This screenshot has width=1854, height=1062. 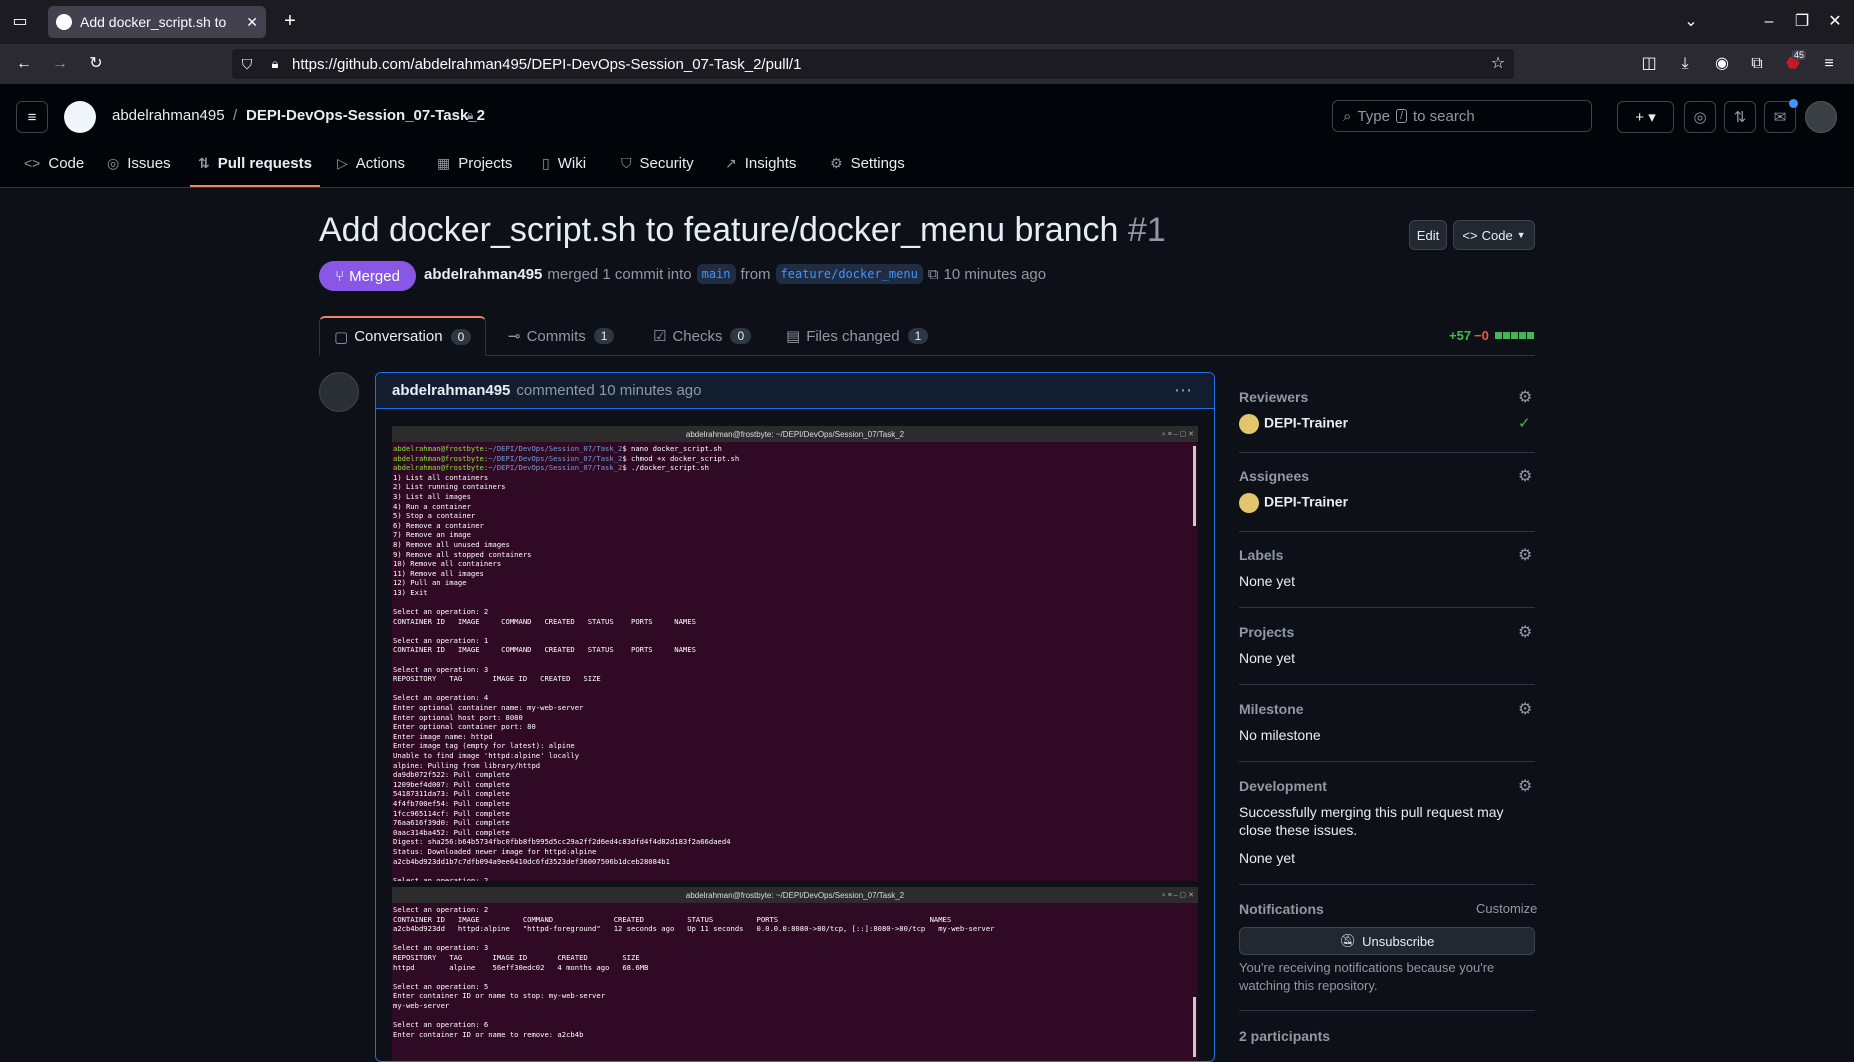 I want to click on unsubscribe-button: 🔕︎ Unsubscribe, so click(x=1387, y=941).